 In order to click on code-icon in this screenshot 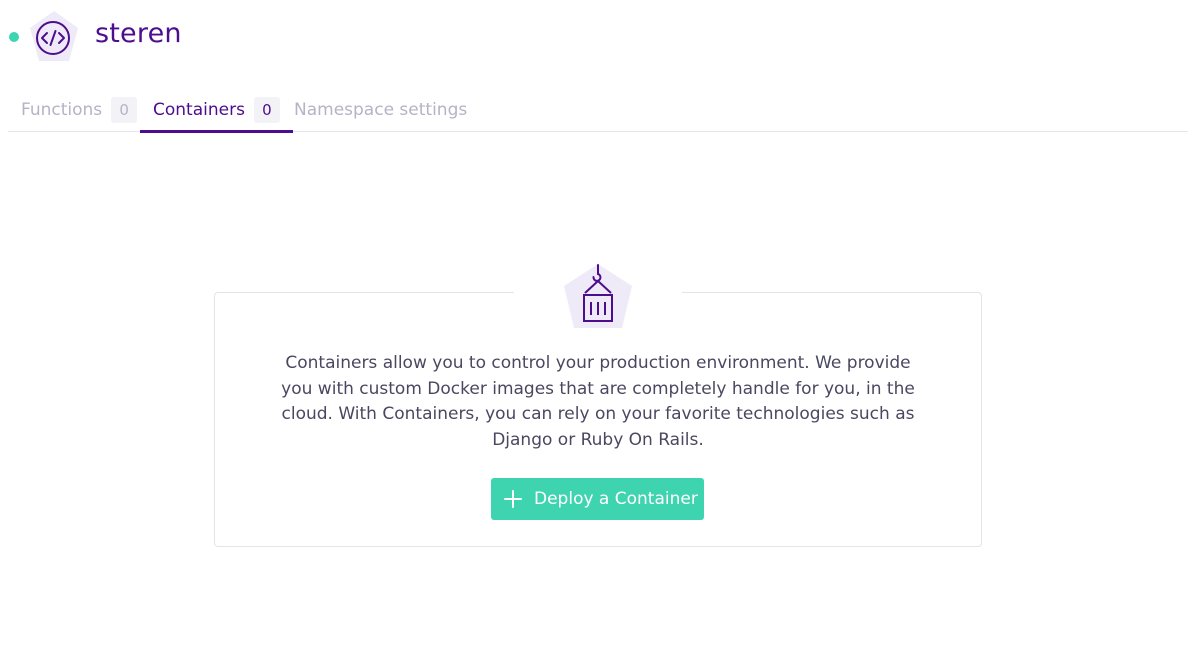, I will do `click(54, 36)`.